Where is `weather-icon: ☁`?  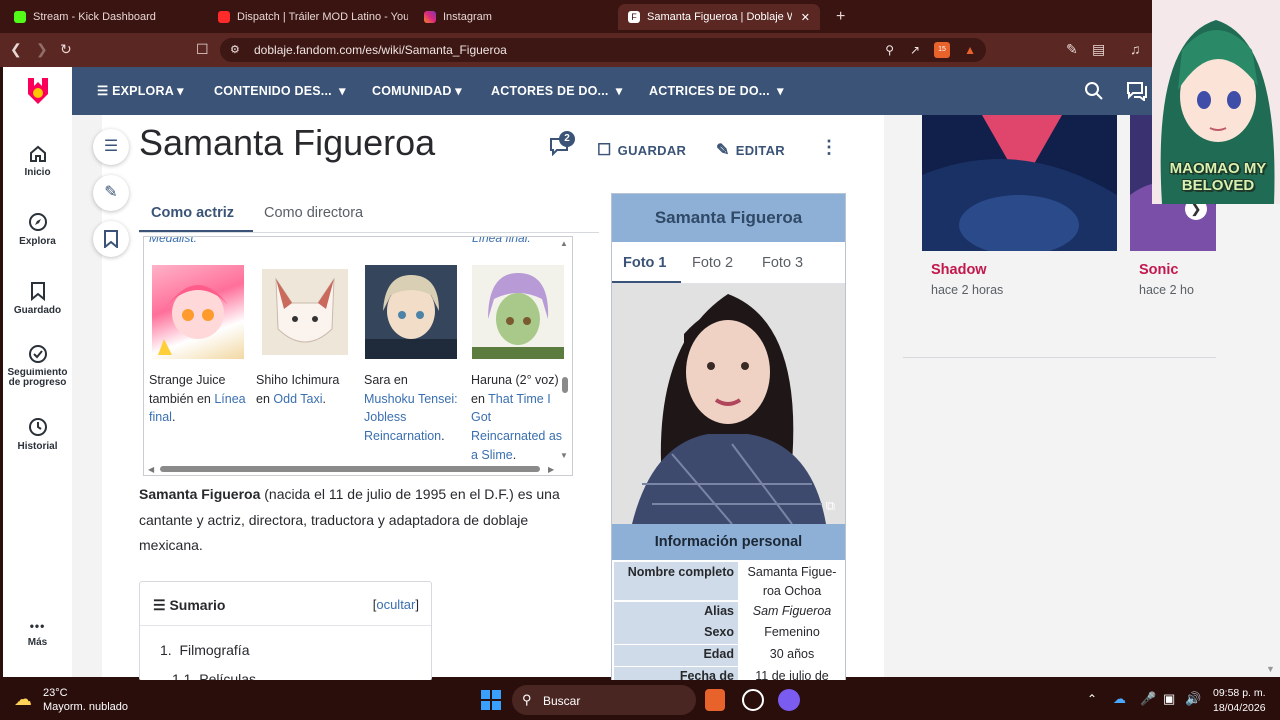
weather-icon: ☁ is located at coordinates (23, 699).